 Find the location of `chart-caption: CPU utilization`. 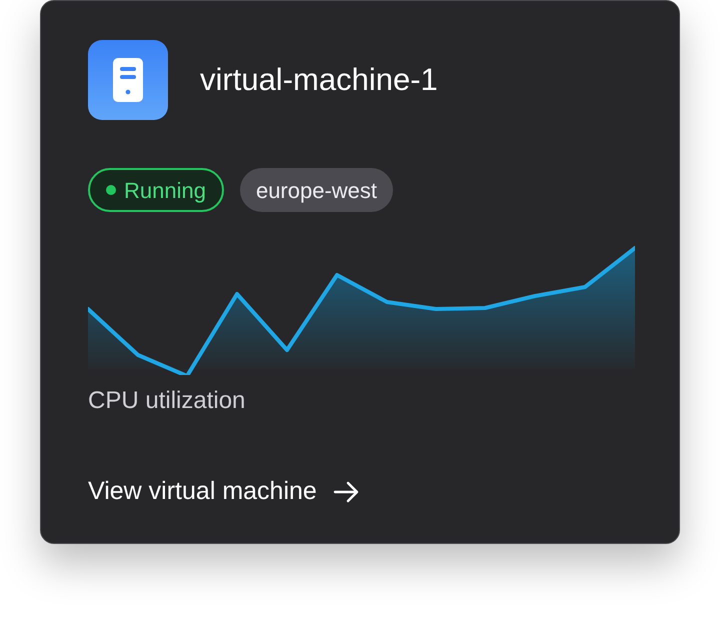

chart-caption: CPU utilization is located at coordinates (167, 401).